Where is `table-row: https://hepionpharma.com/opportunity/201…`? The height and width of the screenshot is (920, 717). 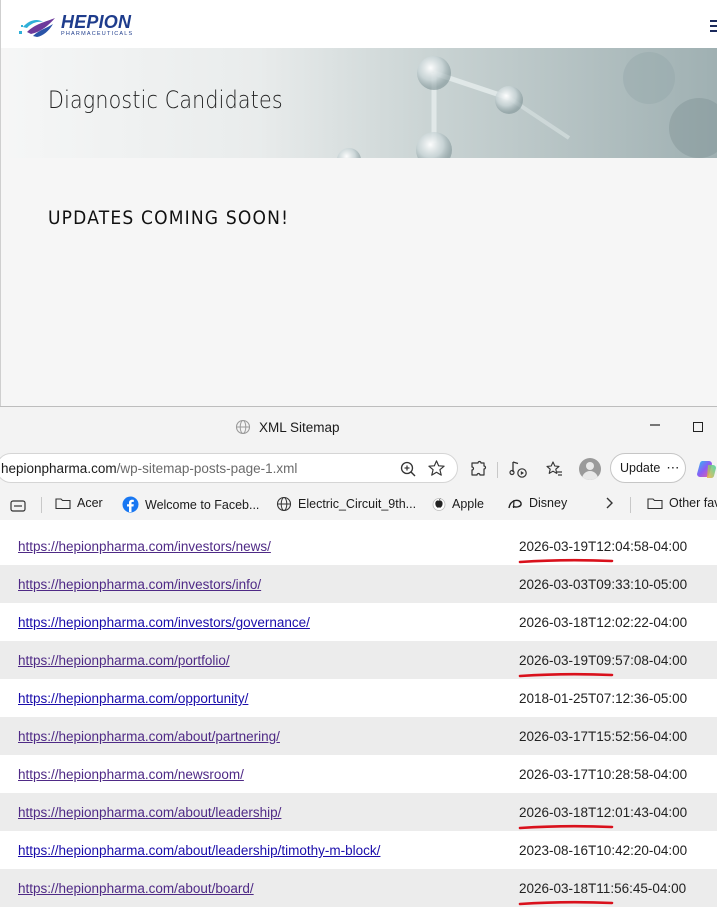 table-row: https://hepionpharma.com/opportunity/201… is located at coordinates (358, 698).